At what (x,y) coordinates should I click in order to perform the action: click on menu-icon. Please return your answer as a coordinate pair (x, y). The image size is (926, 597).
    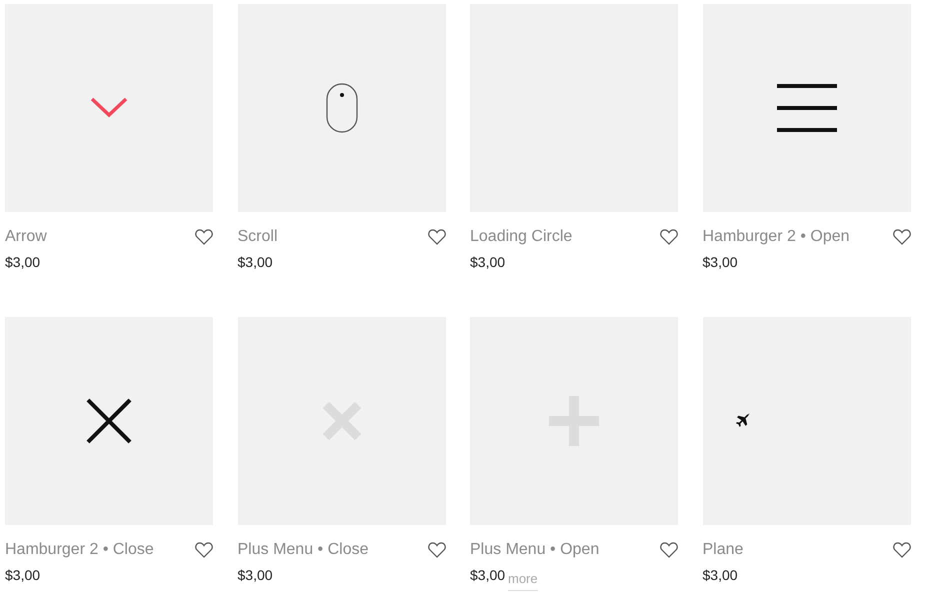
    Looking at the image, I should click on (806, 108).